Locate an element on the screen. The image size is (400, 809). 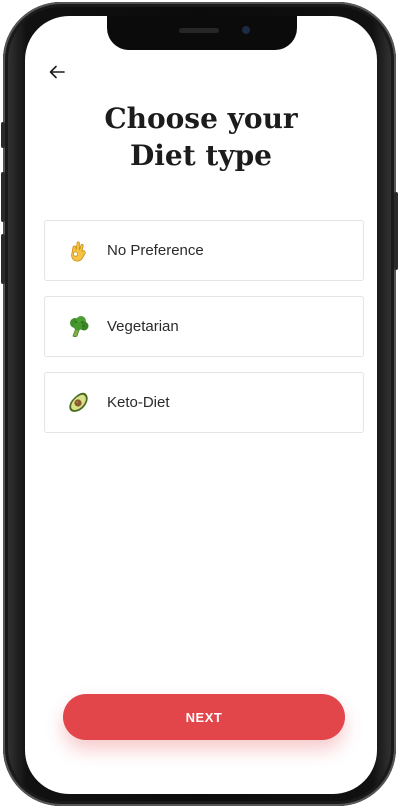
mute-switch is located at coordinates (3, 135).